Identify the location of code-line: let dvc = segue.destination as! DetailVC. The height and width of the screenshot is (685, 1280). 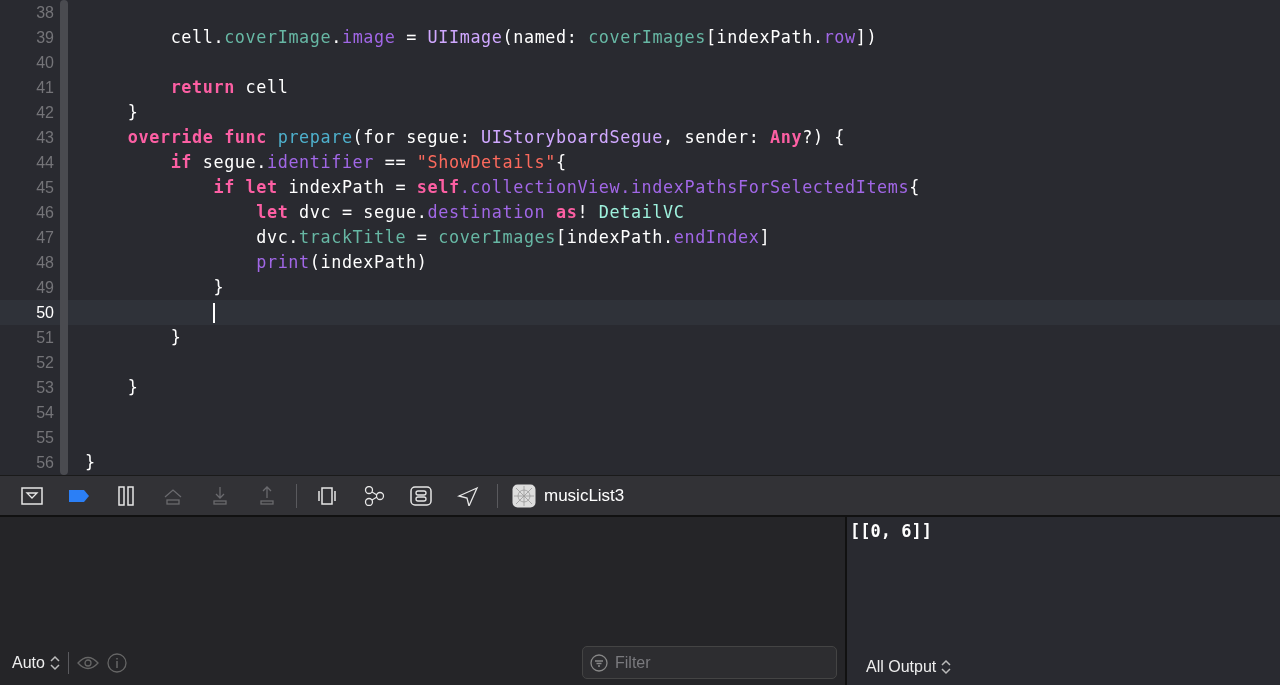
(470, 212).